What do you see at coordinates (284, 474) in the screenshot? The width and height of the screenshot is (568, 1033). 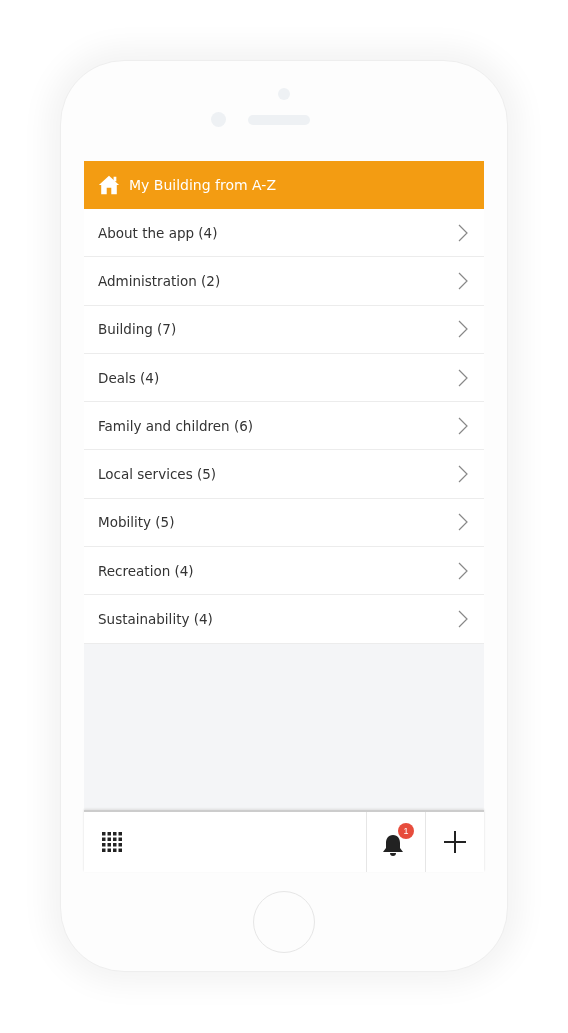 I see `category-item: Local services (5)` at bounding box center [284, 474].